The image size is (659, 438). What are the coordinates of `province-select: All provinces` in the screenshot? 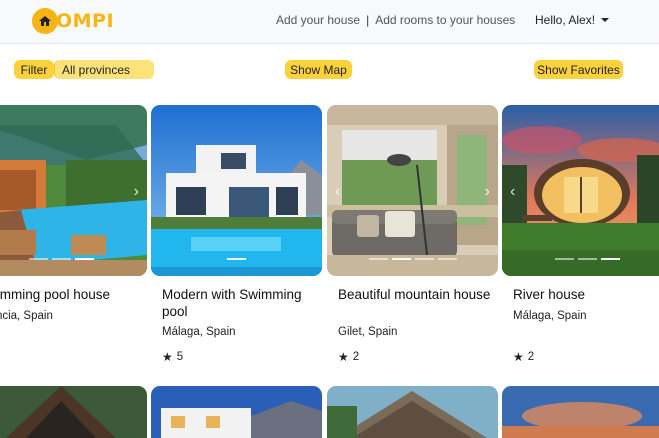 It's located at (104, 69).